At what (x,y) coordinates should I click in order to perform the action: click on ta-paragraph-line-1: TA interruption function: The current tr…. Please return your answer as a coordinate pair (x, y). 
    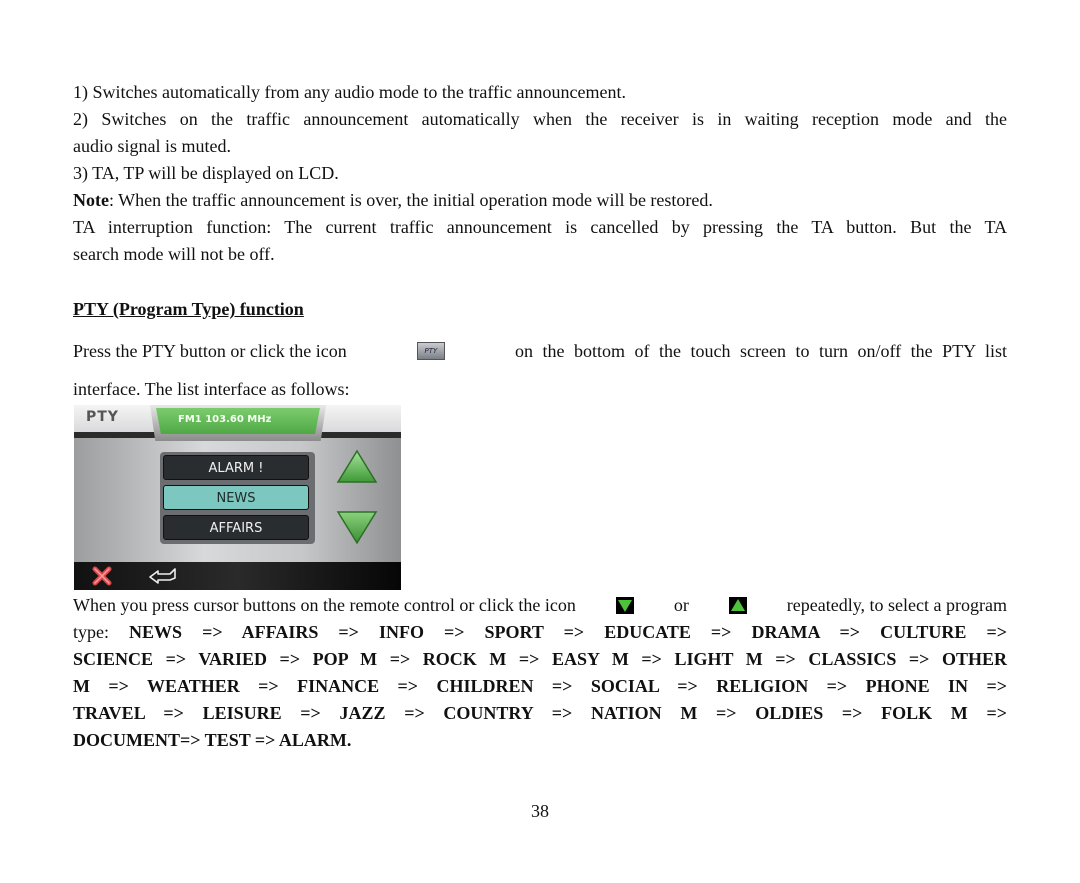
    Looking at the image, I should click on (540, 227).